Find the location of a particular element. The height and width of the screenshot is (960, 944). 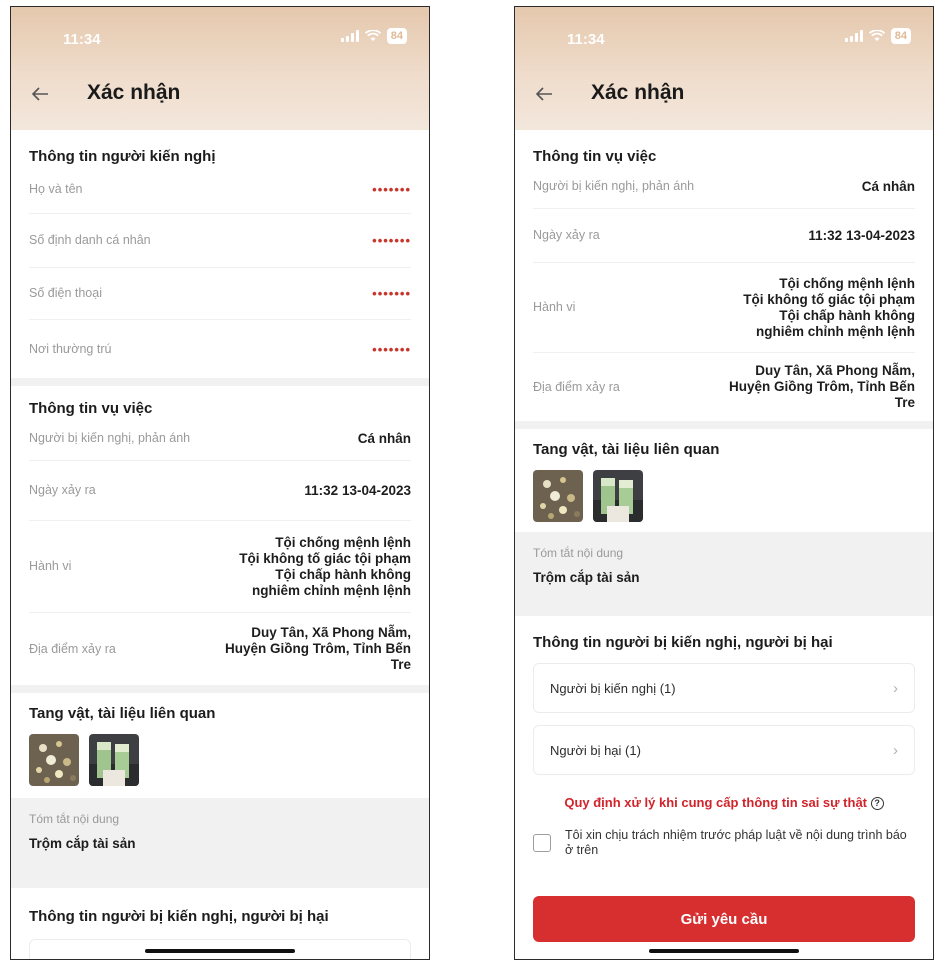

home-indicator is located at coordinates (724, 951).